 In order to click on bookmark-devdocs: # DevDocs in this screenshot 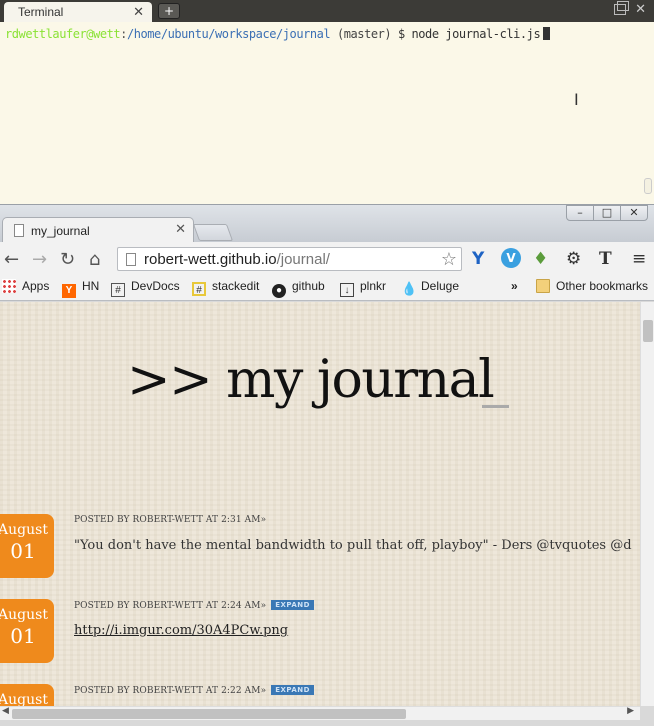, I will do `click(145, 288)`.